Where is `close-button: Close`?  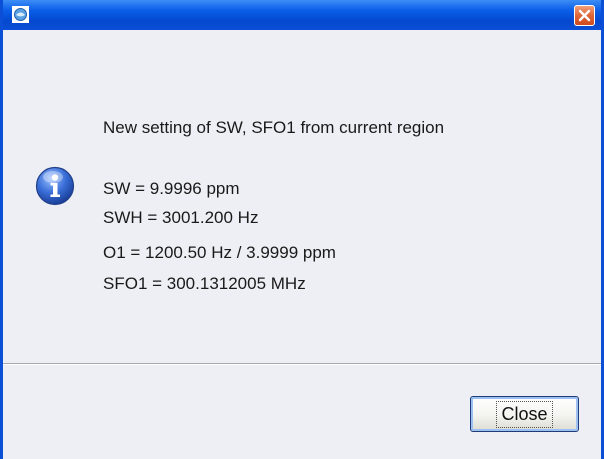 close-button: Close is located at coordinates (524, 414).